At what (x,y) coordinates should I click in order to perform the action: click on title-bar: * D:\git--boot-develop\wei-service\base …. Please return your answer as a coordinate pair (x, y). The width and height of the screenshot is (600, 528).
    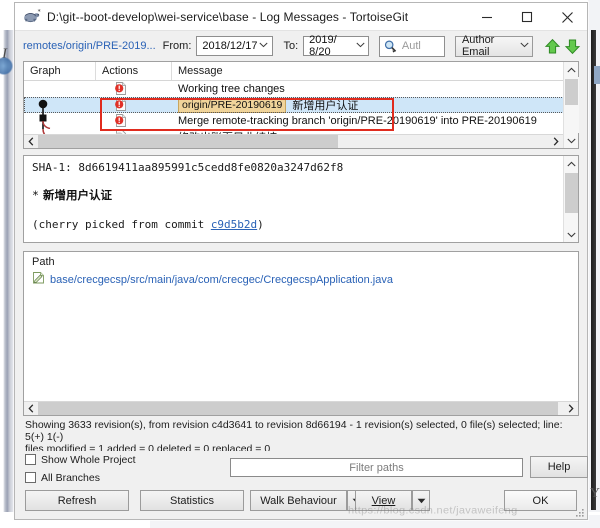
    Looking at the image, I should click on (301, 17).